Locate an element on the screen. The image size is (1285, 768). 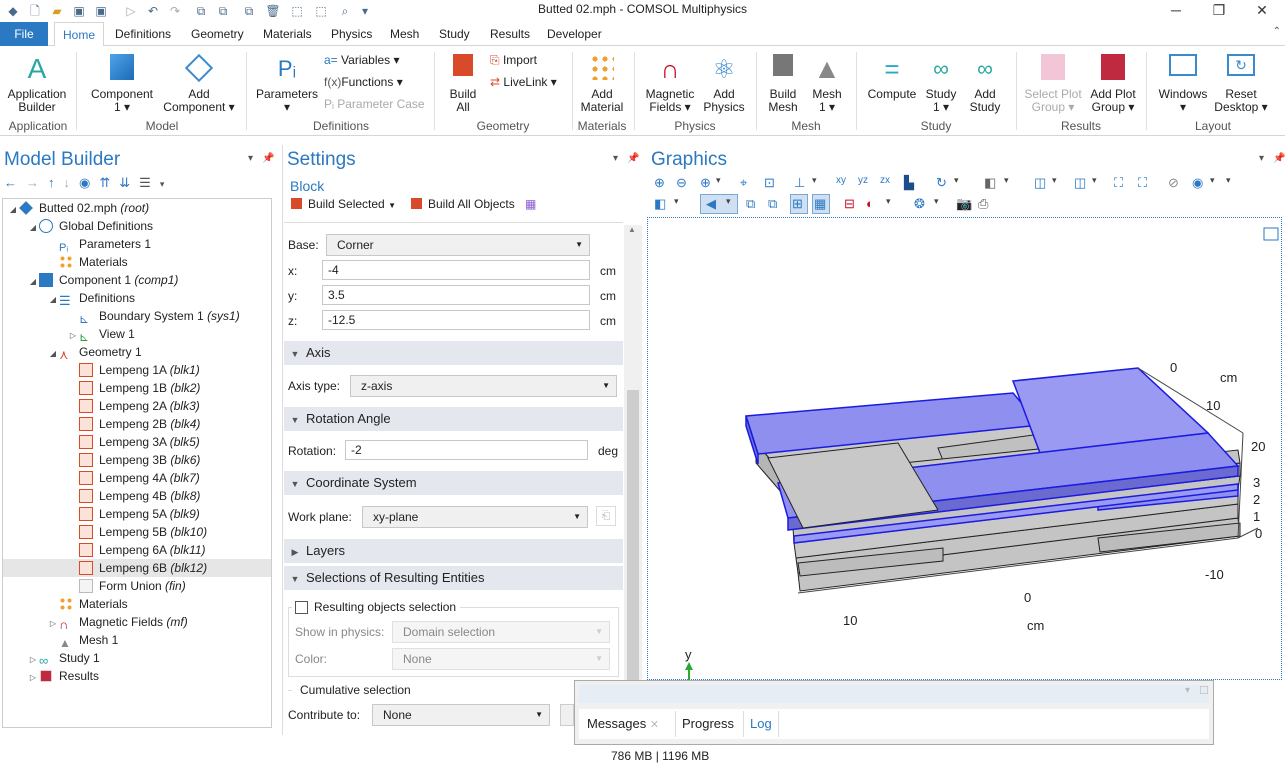
yz-view-icon: yz is located at coordinates (866, 183).